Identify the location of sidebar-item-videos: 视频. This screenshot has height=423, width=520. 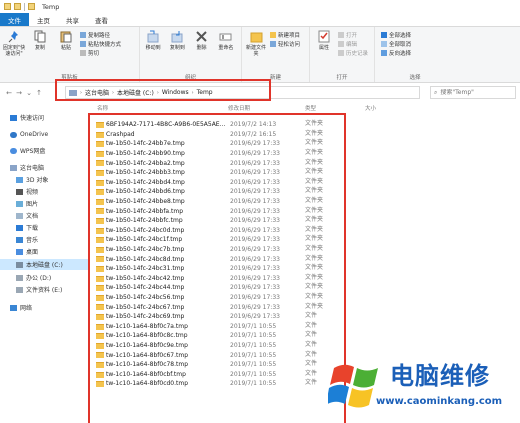
(27, 191).